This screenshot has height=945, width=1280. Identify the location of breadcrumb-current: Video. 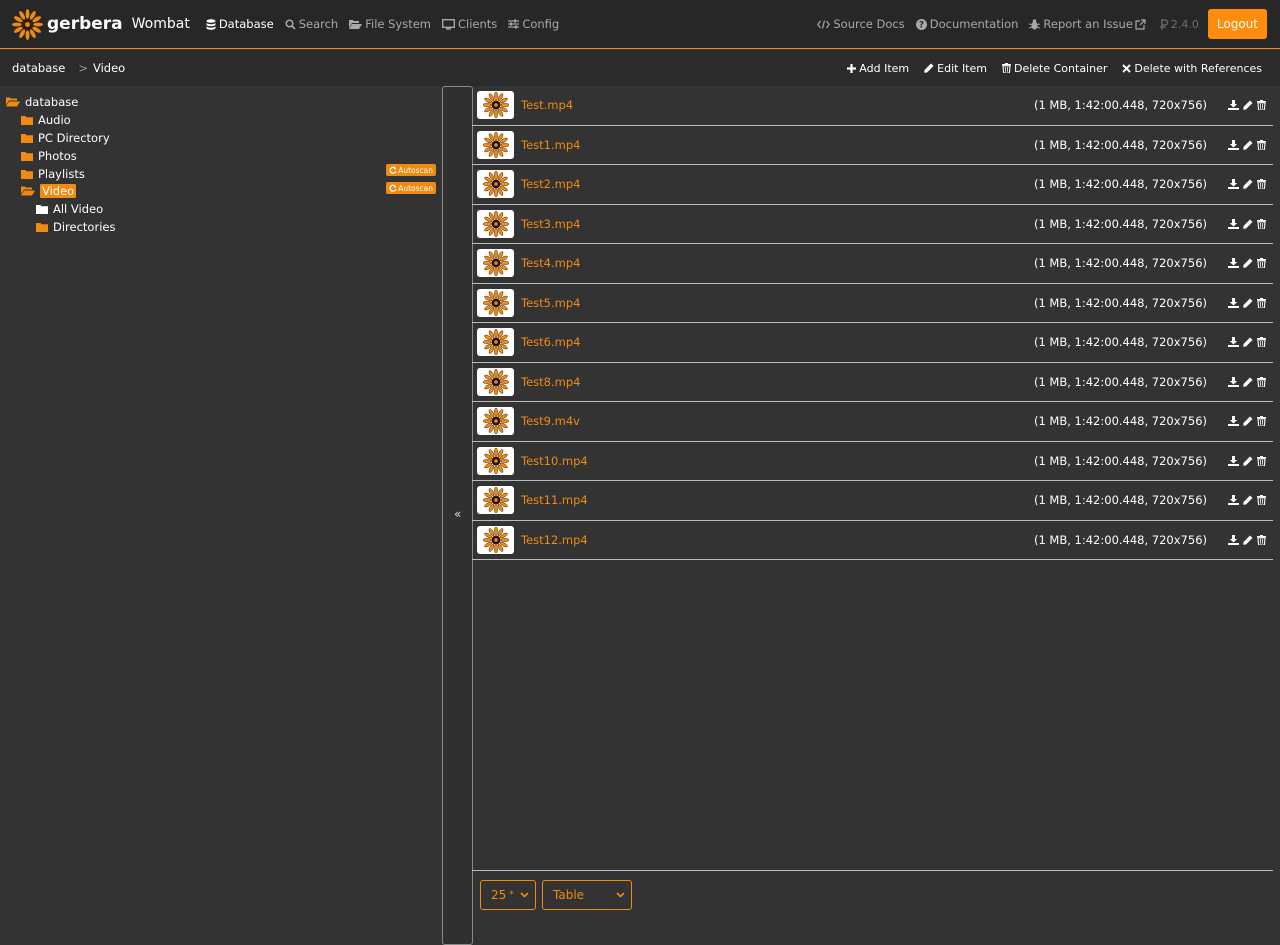
(109, 68).